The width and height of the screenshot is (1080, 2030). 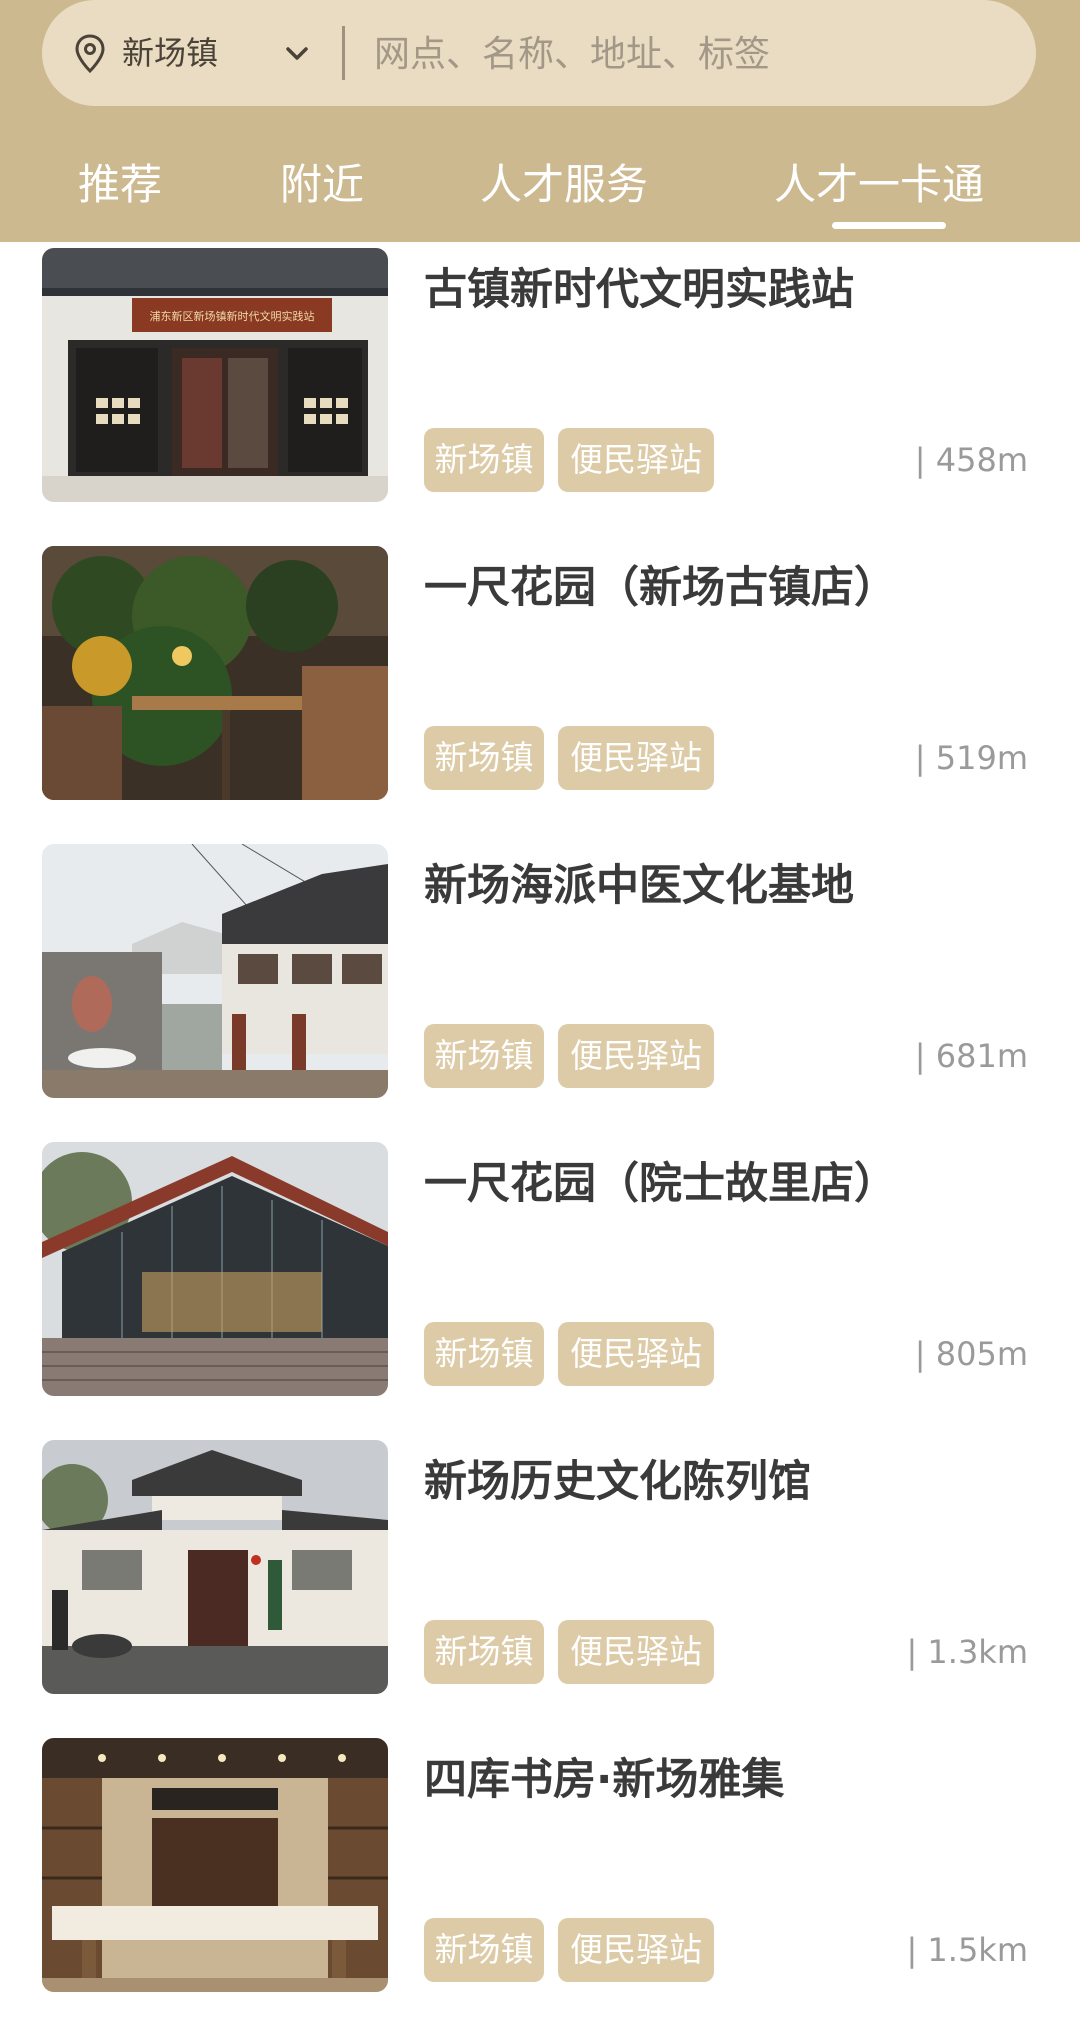 I want to click on garden-cafe-photo-image, so click(x=215, y=673).